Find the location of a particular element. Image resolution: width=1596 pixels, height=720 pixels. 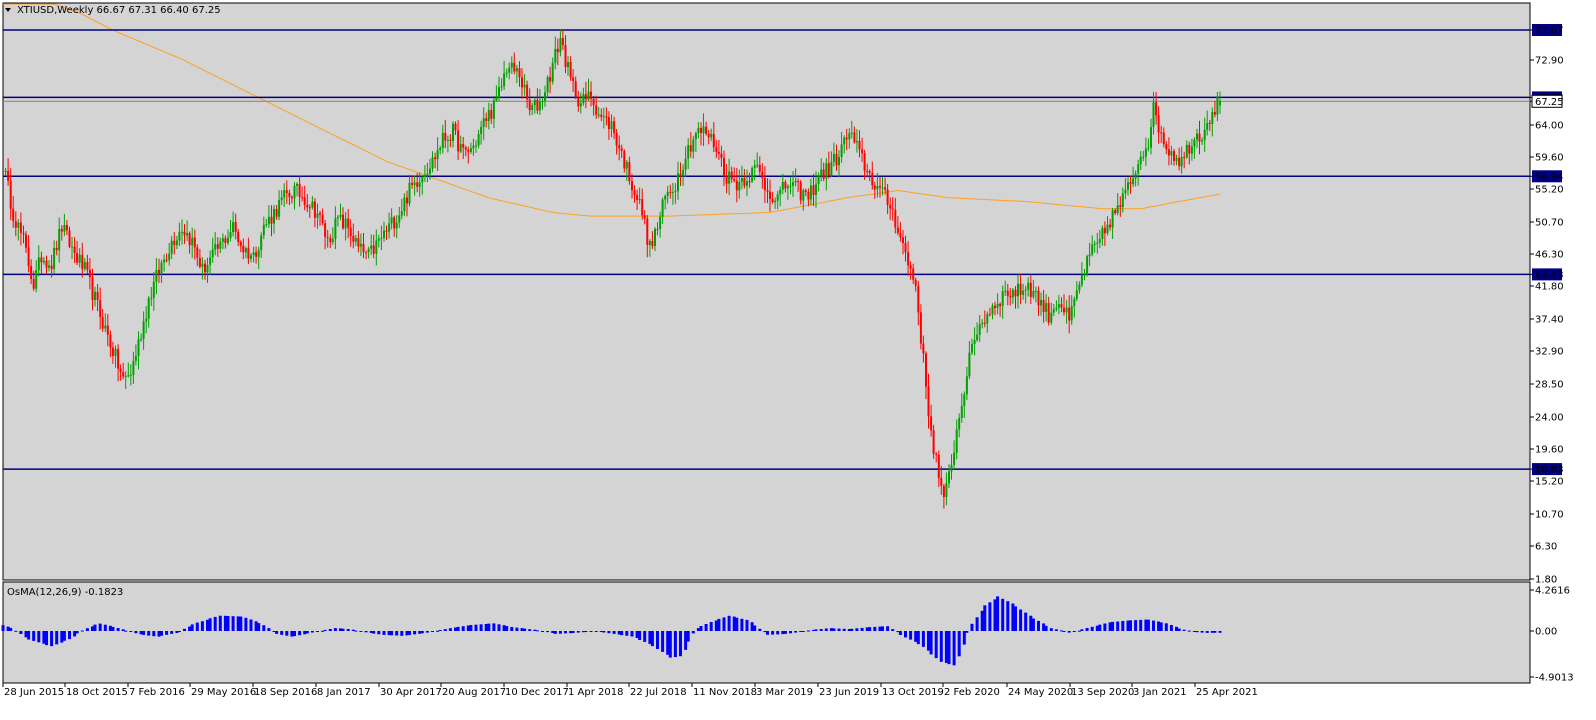

level-price-label: 43.43 is located at coordinates (1549, 275).